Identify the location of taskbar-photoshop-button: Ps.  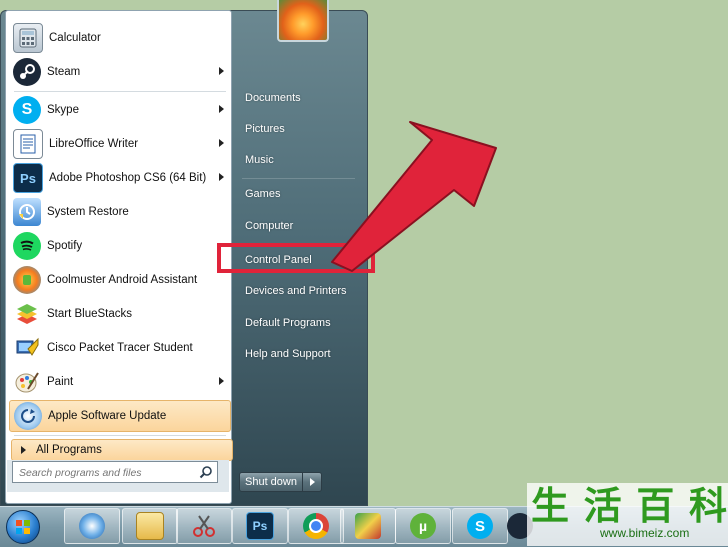
(260, 526).